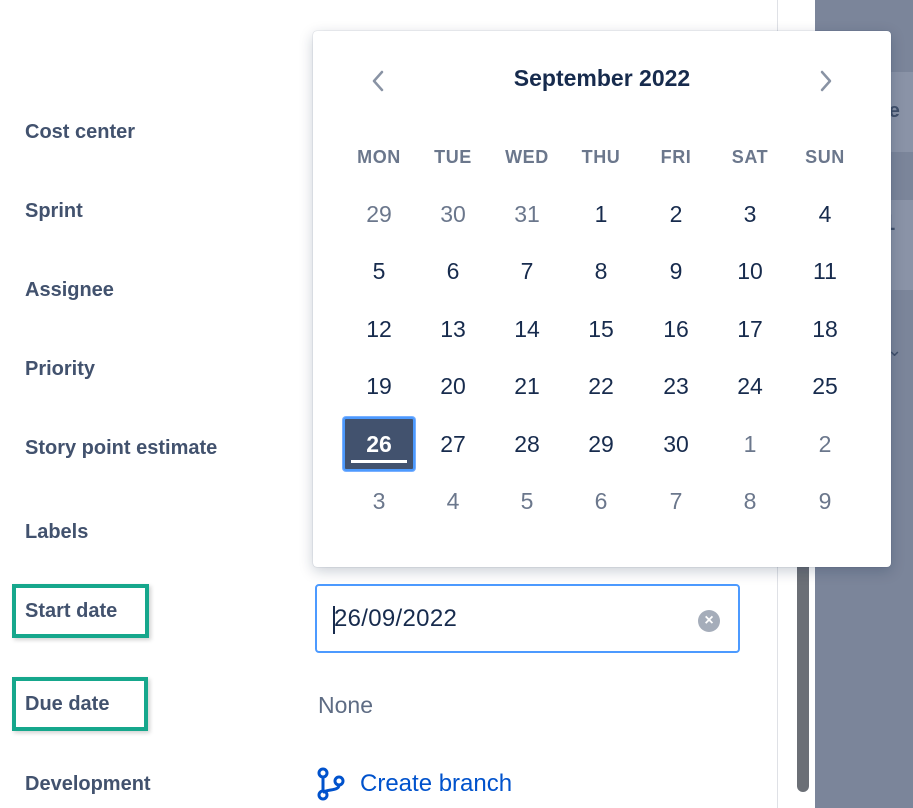 This screenshot has height=808, width=913. What do you see at coordinates (826, 81) in the screenshot?
I see `chevron-right-icon` at bounding box center [826, 81].